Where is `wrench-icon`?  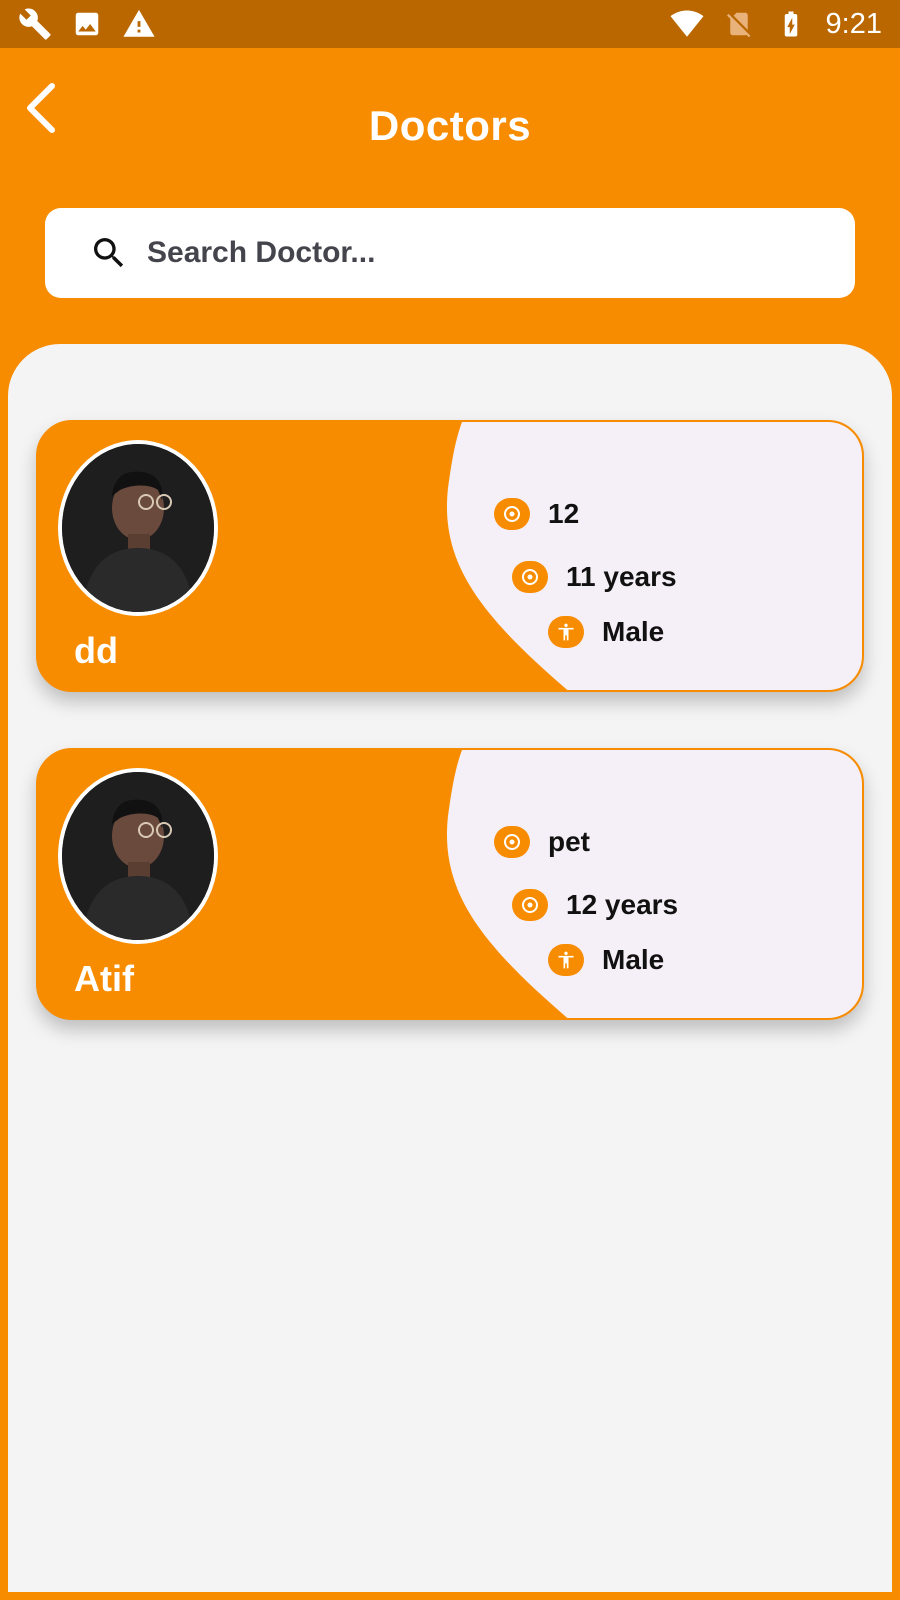
wrench-icon is located at coordinates (35, 24).